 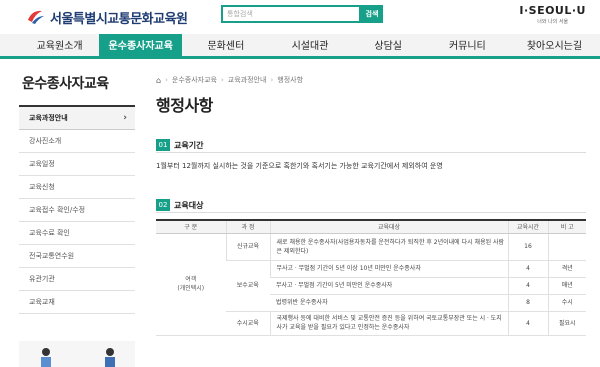 What do you see at coordinates (566, 269) in the screenshot?
I see `note-cell: 격년` at bounding box center [566, 269].